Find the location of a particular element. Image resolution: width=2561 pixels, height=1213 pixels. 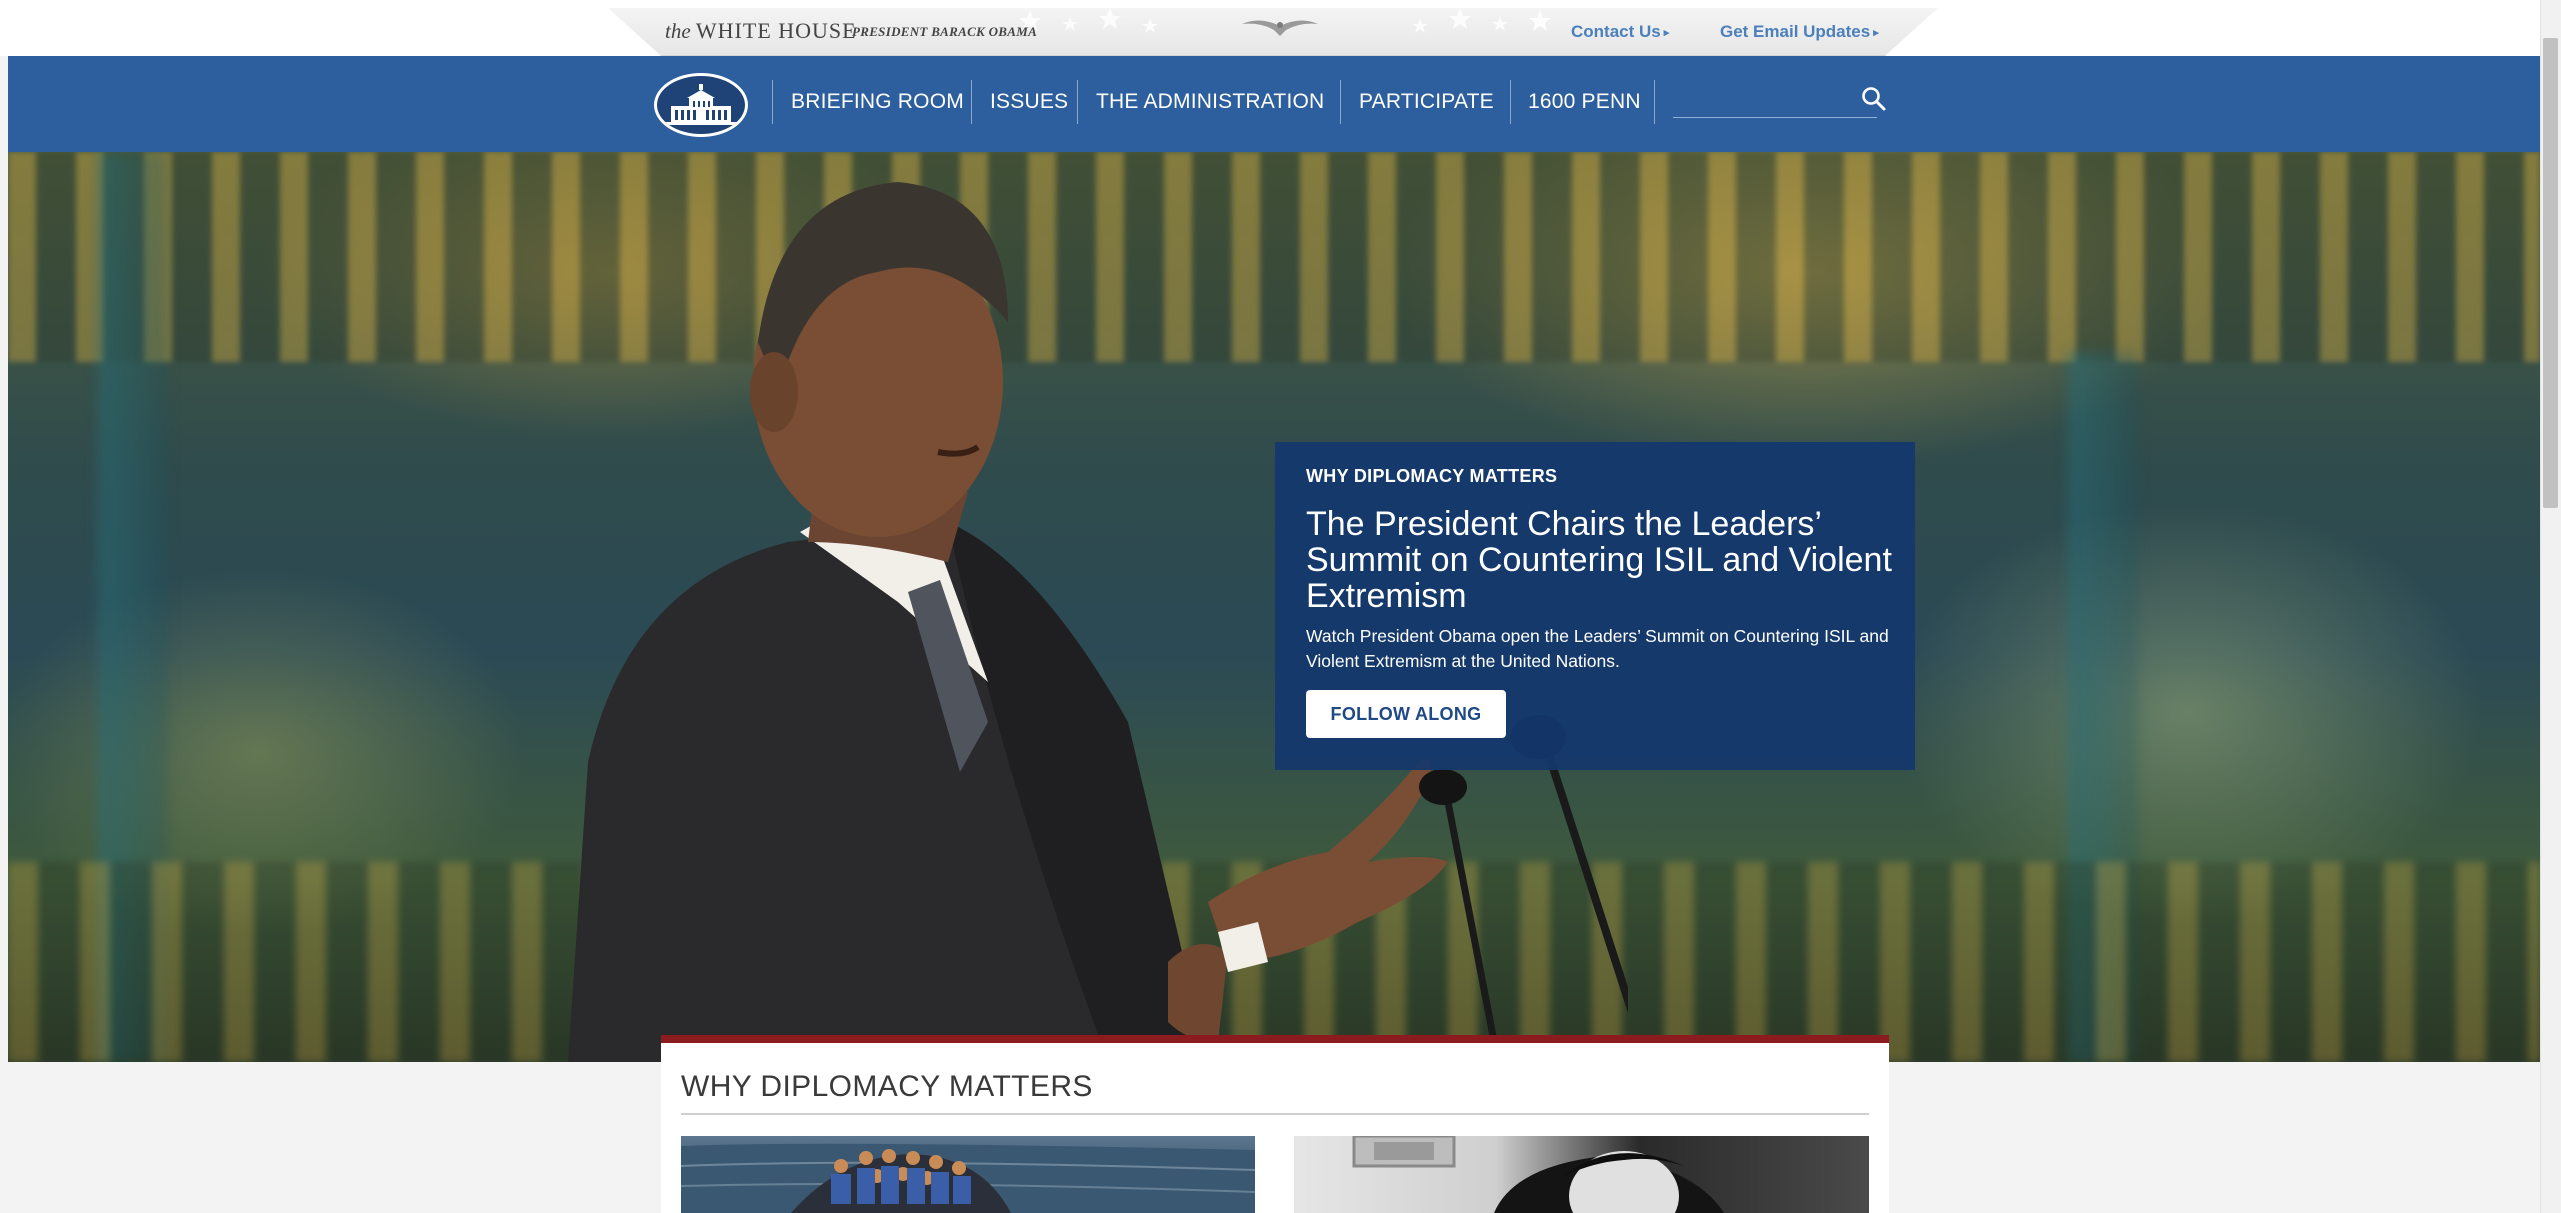

site-logo-text: the WHITE HOUSE is located at coordinates (761, 31).